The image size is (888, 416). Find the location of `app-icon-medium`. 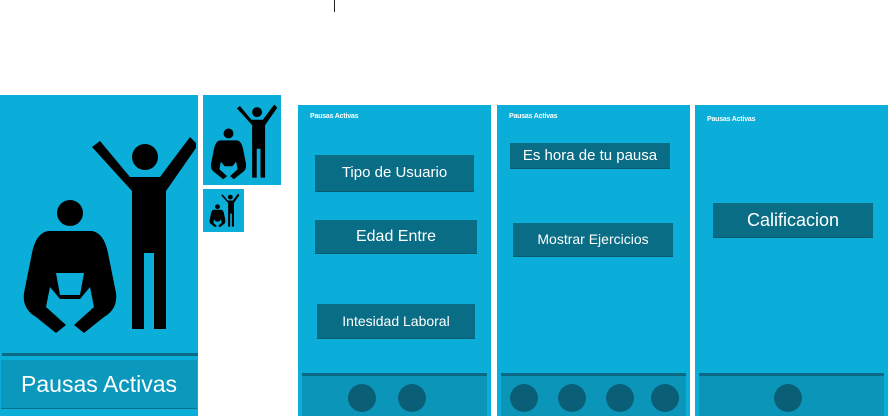

app-icon-medium is located at coordinates (242, 140).